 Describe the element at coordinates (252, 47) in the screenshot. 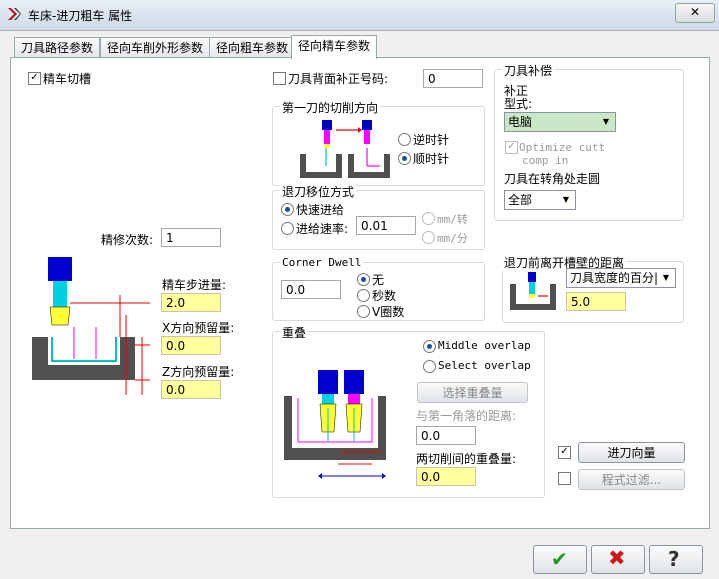

I see `tab-radial-rough-params: 径向粗车参数` at that location.